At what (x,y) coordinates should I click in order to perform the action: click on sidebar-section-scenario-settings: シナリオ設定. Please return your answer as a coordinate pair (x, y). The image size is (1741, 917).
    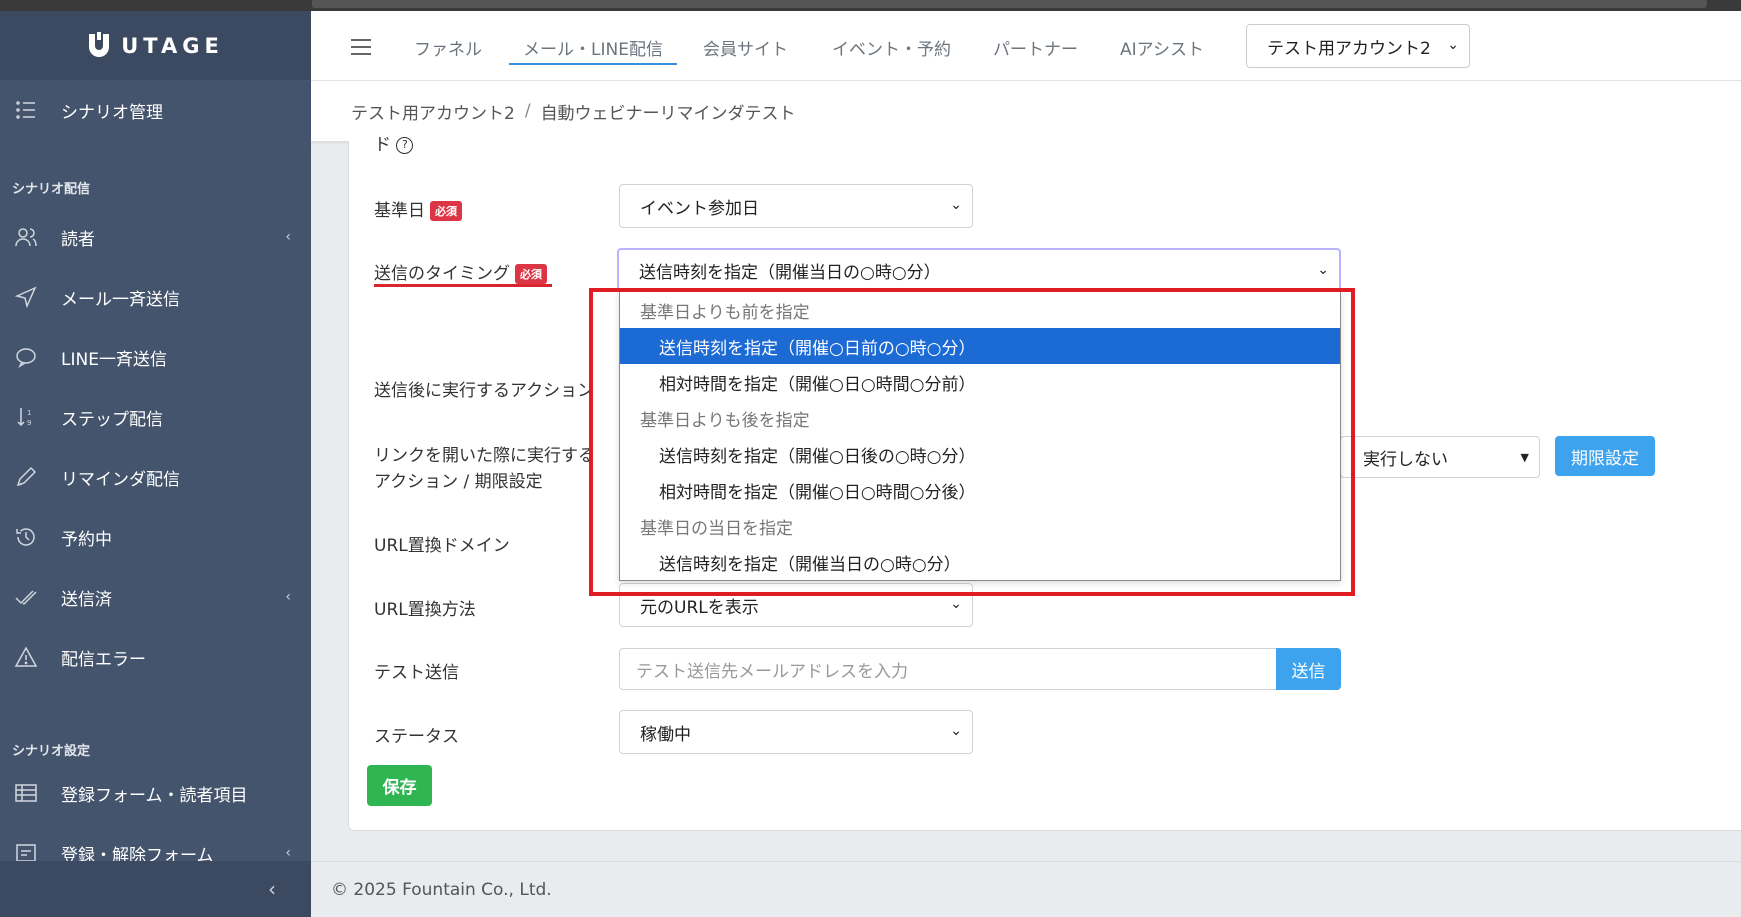
    Looking at the image, I should click on (51, 751).